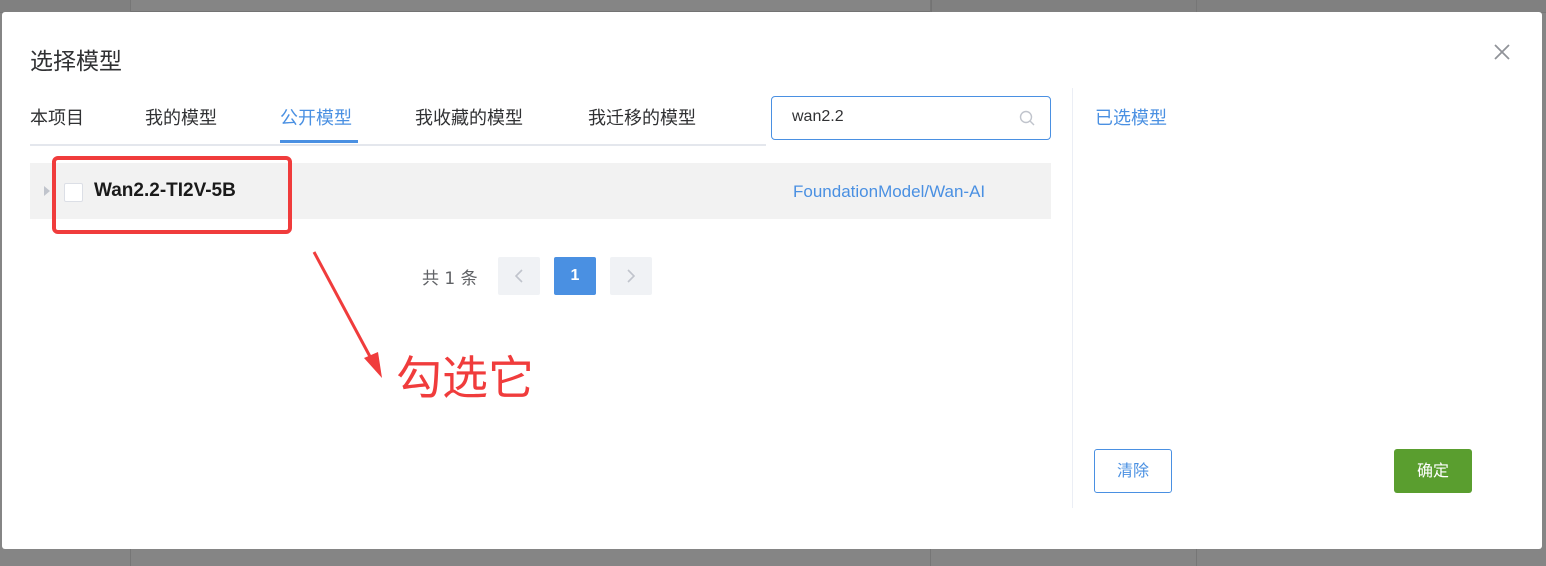 The image size is (1546, 566). I want to click on chevron-right-icon, so click(631, 276).